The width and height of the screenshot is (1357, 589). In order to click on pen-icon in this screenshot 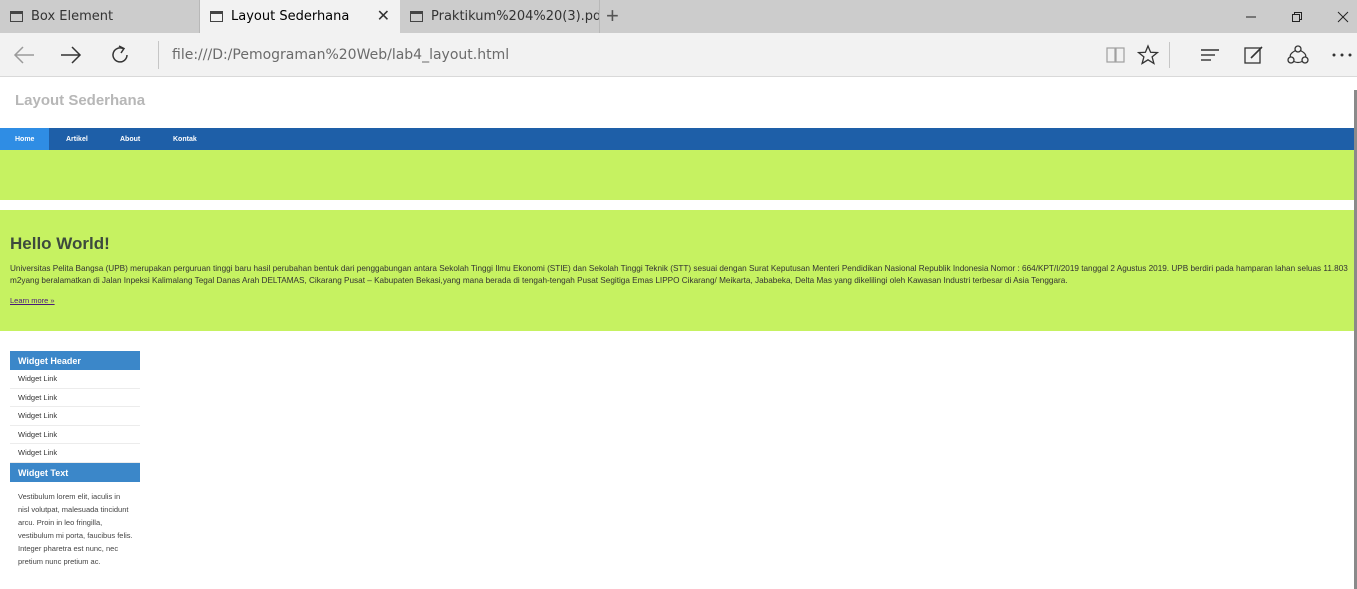, I will do `click(1254, 55)`.